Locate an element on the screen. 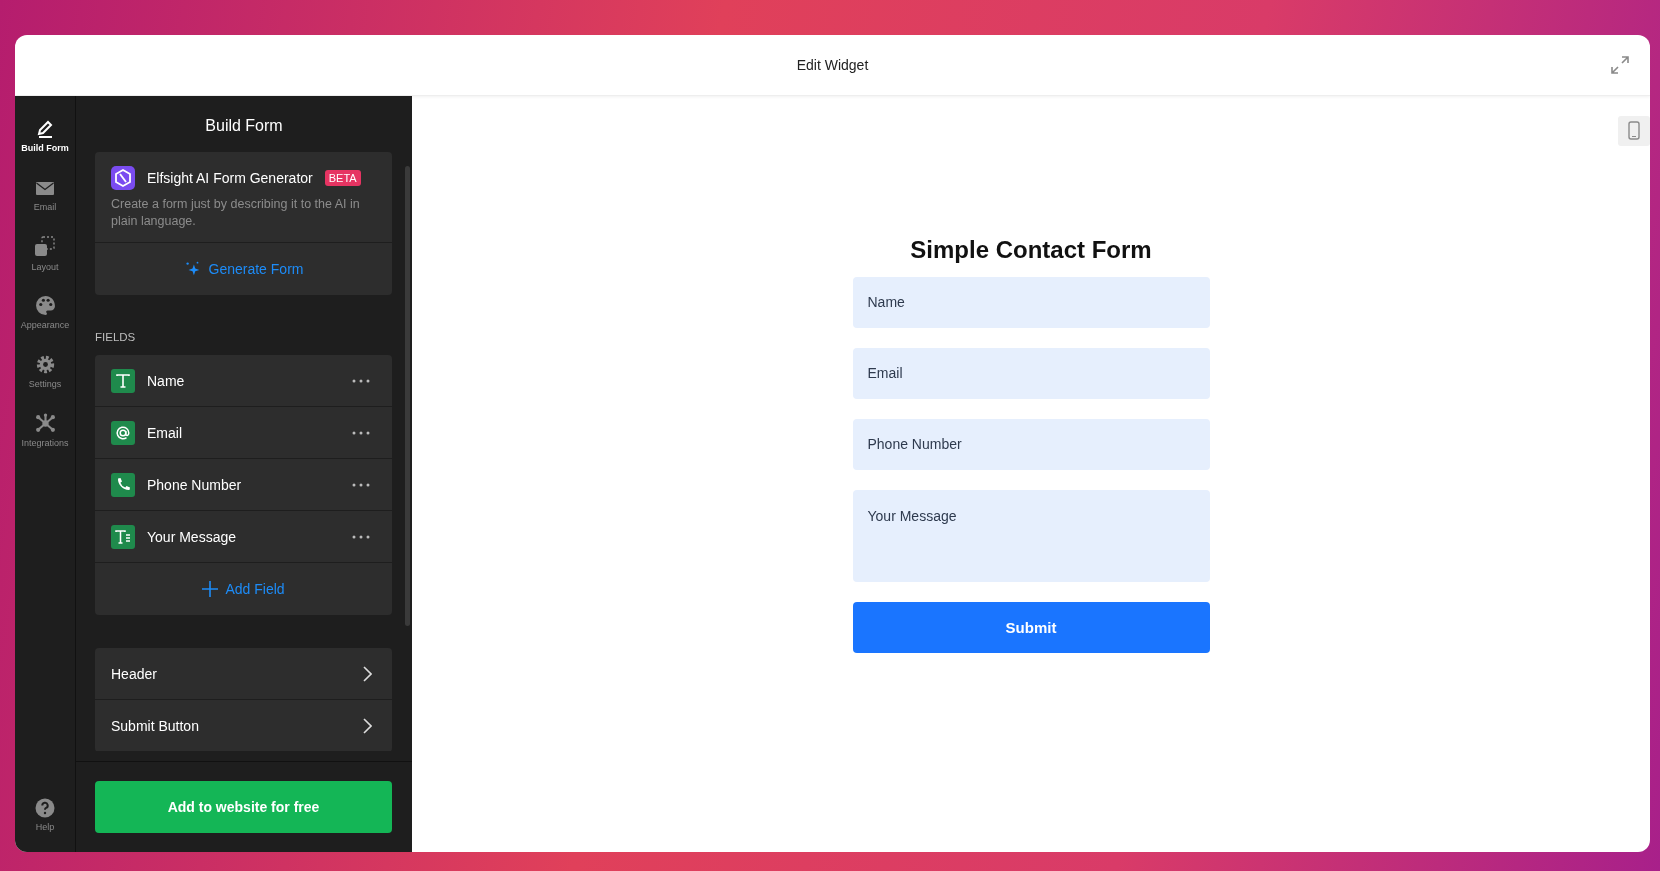 This screenshot has width=1660, height=871. add-to-website-button: Add to website for free is located at coordinates (243, 807).